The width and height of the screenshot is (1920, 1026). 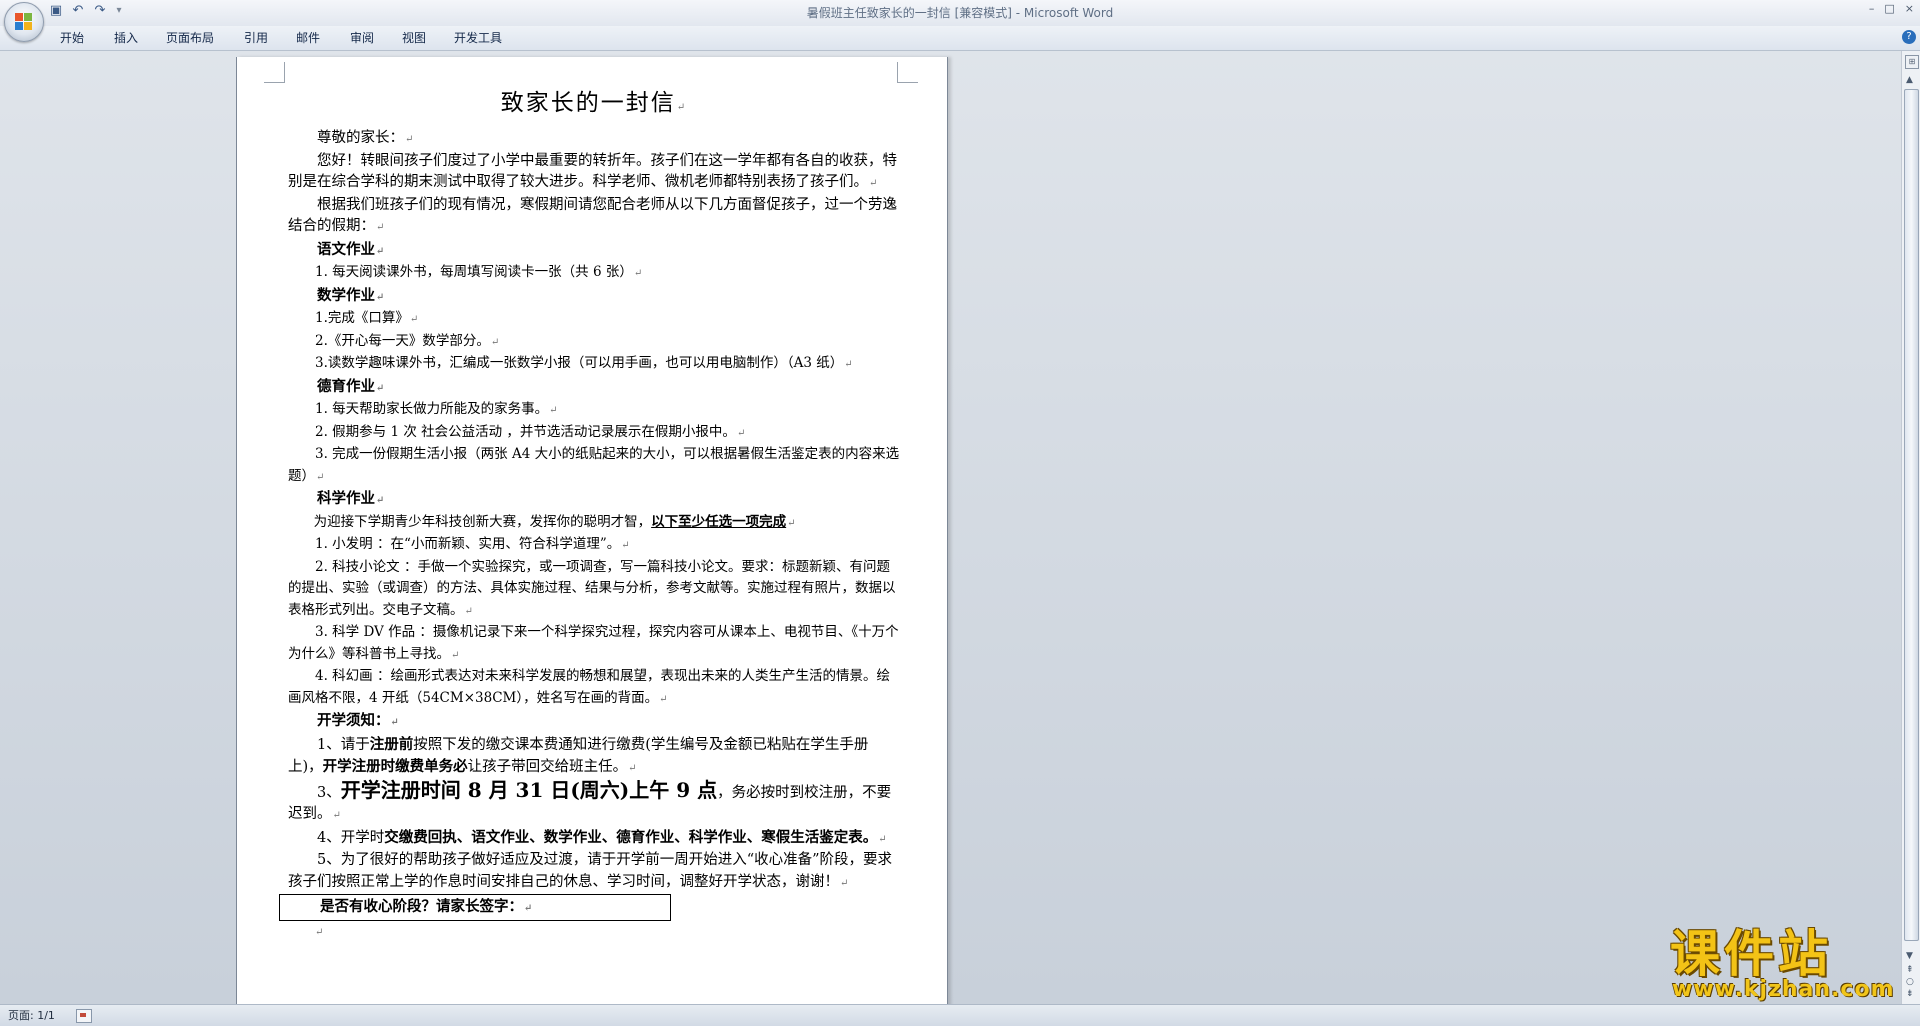 I want to click on window-controls: – □ ×, so click(x=1891, y=8).